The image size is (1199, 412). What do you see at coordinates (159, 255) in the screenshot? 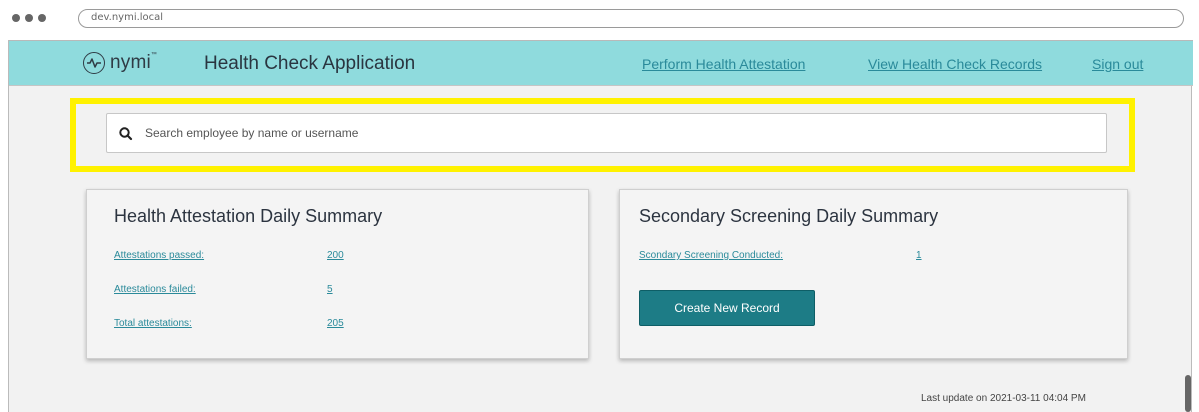
I see `attestations-passed-label: Attestations passed:` at bounding box center [159, 255].